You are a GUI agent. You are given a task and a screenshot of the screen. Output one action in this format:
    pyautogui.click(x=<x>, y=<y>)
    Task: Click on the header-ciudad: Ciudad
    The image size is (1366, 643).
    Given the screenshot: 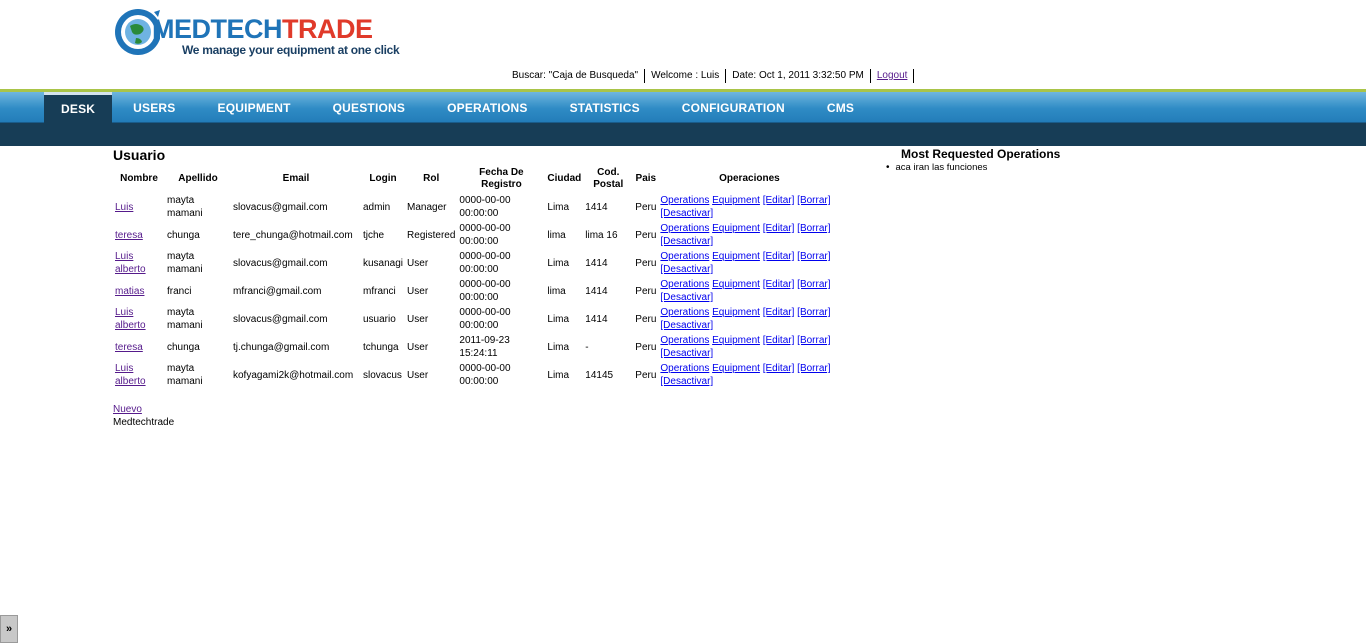 What is the action you would take?
    pyautogui.click(x=564, y=178)
    